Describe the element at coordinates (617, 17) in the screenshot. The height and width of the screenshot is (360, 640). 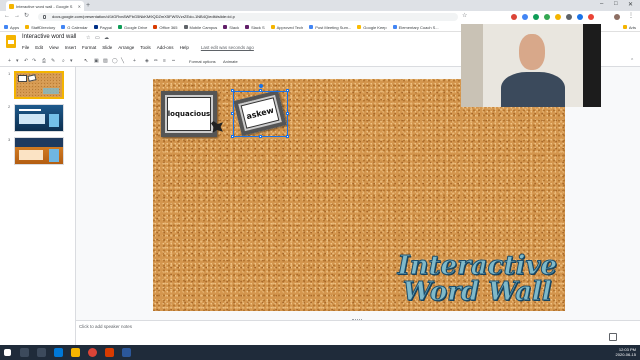
I see `profile-avatar` at that location.